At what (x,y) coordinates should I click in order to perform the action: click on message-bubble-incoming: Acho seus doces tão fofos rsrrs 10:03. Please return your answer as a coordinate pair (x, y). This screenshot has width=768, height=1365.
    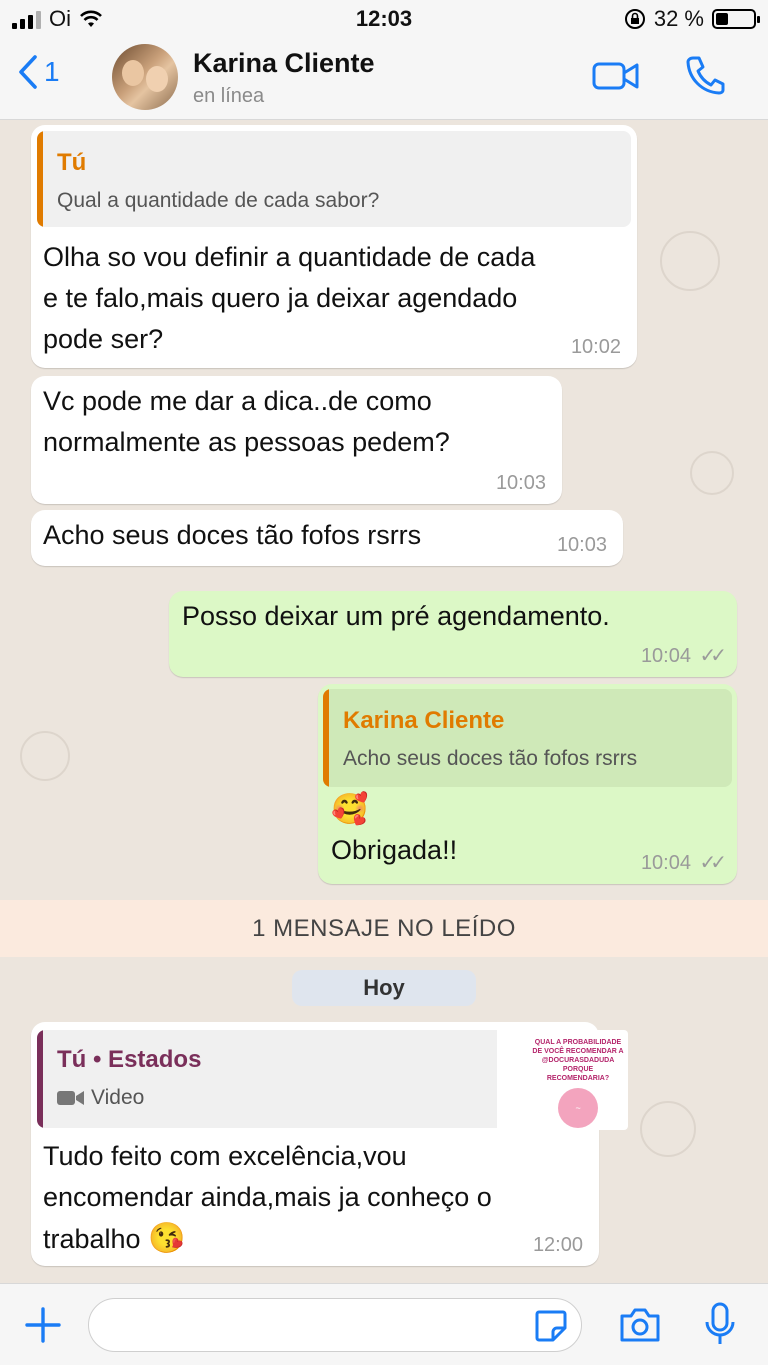
    Looking at the image, I should click on (327, 538).